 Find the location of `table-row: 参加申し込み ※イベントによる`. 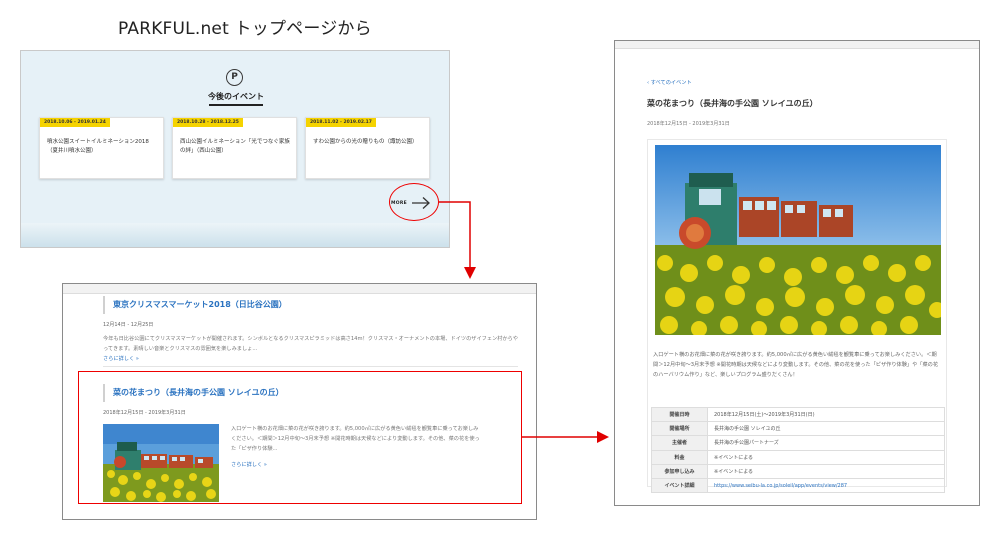

table-row: 参加申し込み ※イベントによる is located at coordinates (798, 471).